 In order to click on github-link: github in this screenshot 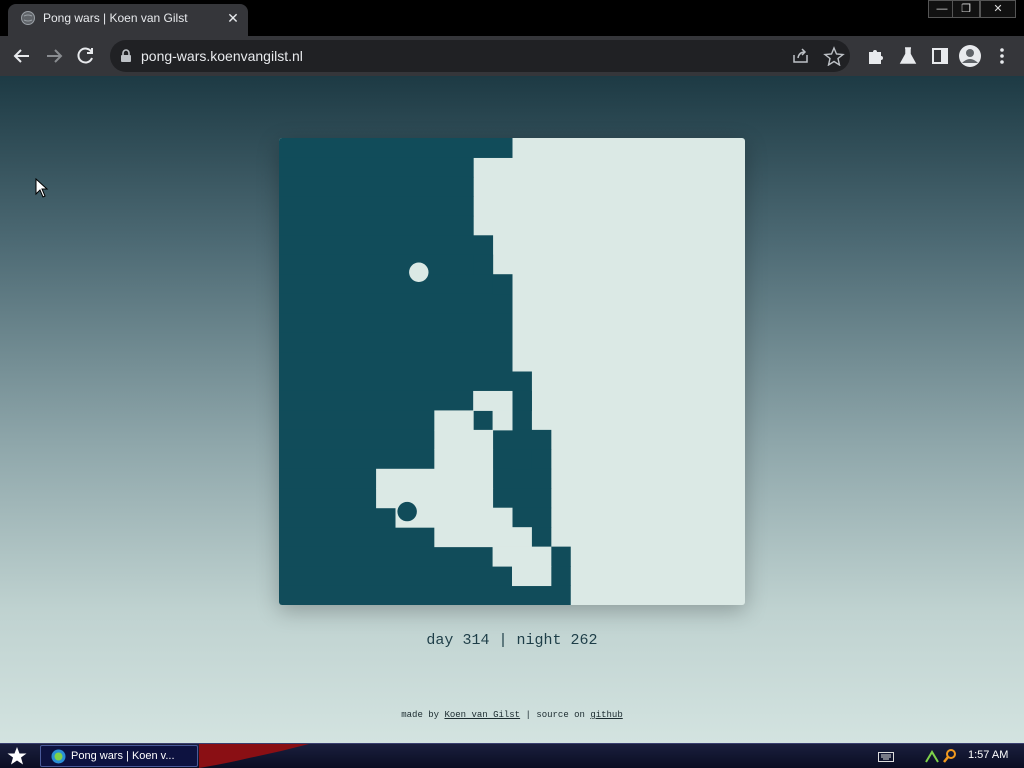, I will do `click(606, 715)`.